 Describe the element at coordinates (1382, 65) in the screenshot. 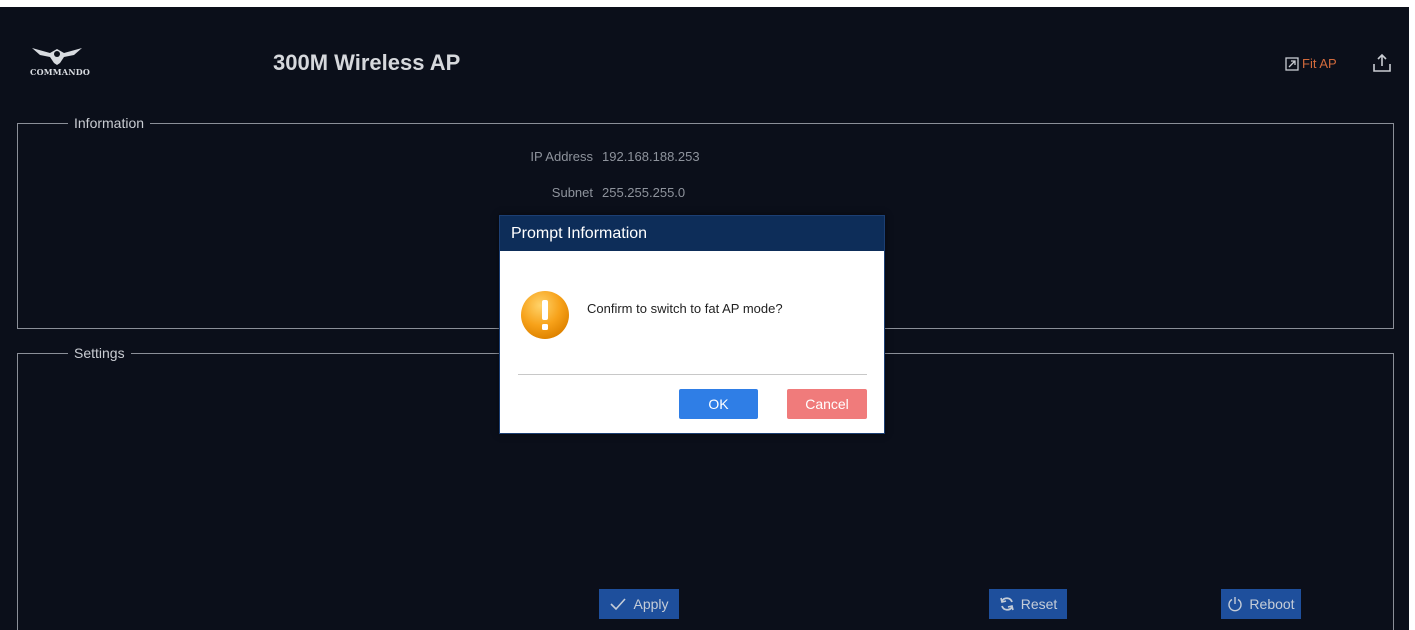

I see `upload-icon` at that location.